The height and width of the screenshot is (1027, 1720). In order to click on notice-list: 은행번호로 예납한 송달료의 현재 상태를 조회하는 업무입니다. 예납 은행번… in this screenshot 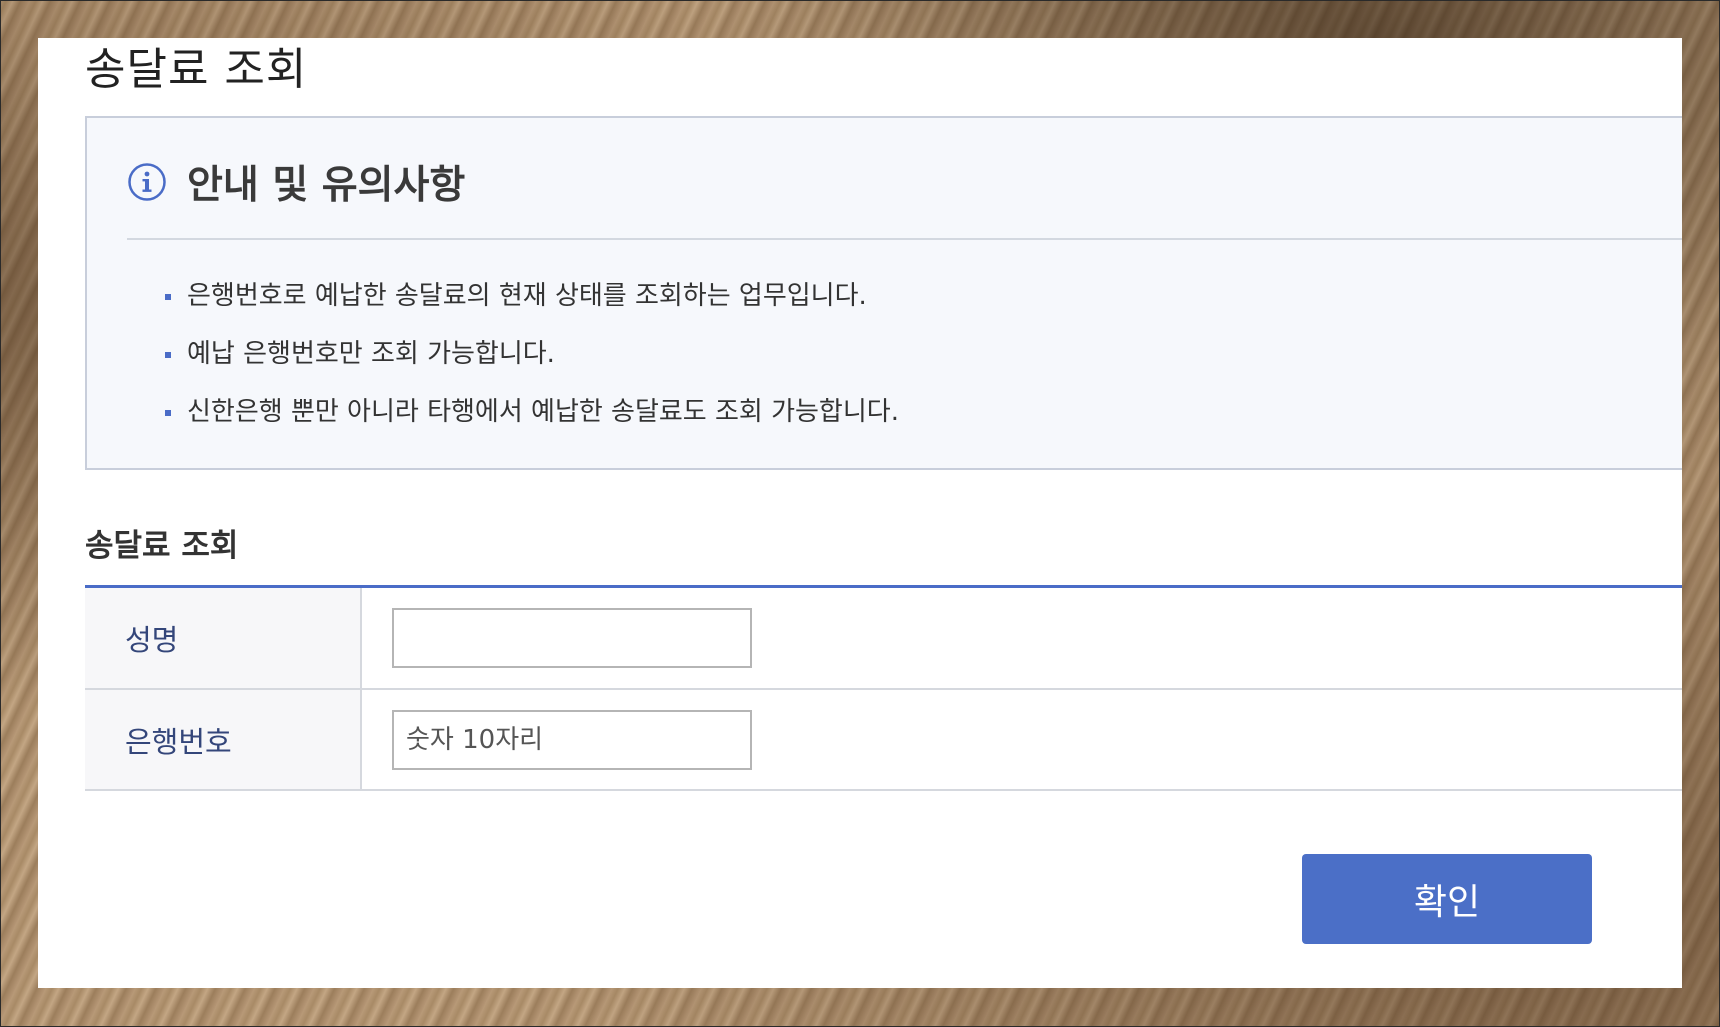, I will do `click(532, 363)`.